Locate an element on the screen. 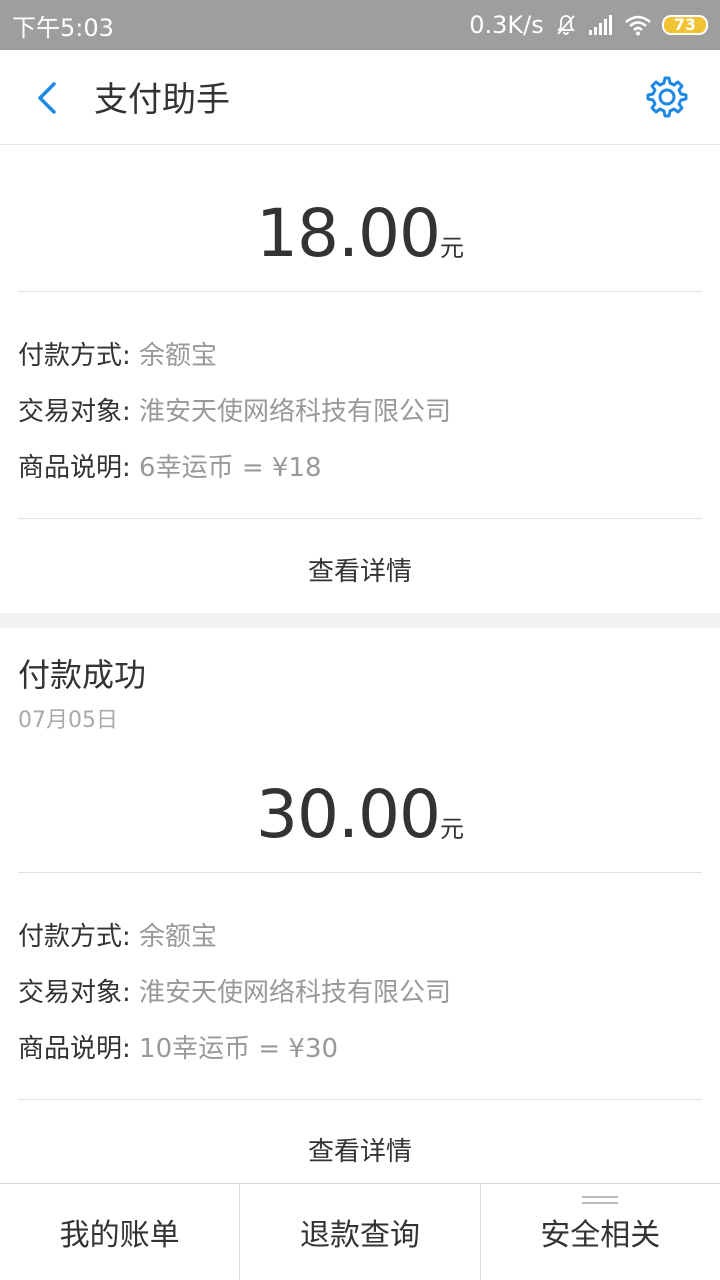 This screenshot has height=1280, width=720. tab-label: 退款查询 is located at coordinates (359, 1235).